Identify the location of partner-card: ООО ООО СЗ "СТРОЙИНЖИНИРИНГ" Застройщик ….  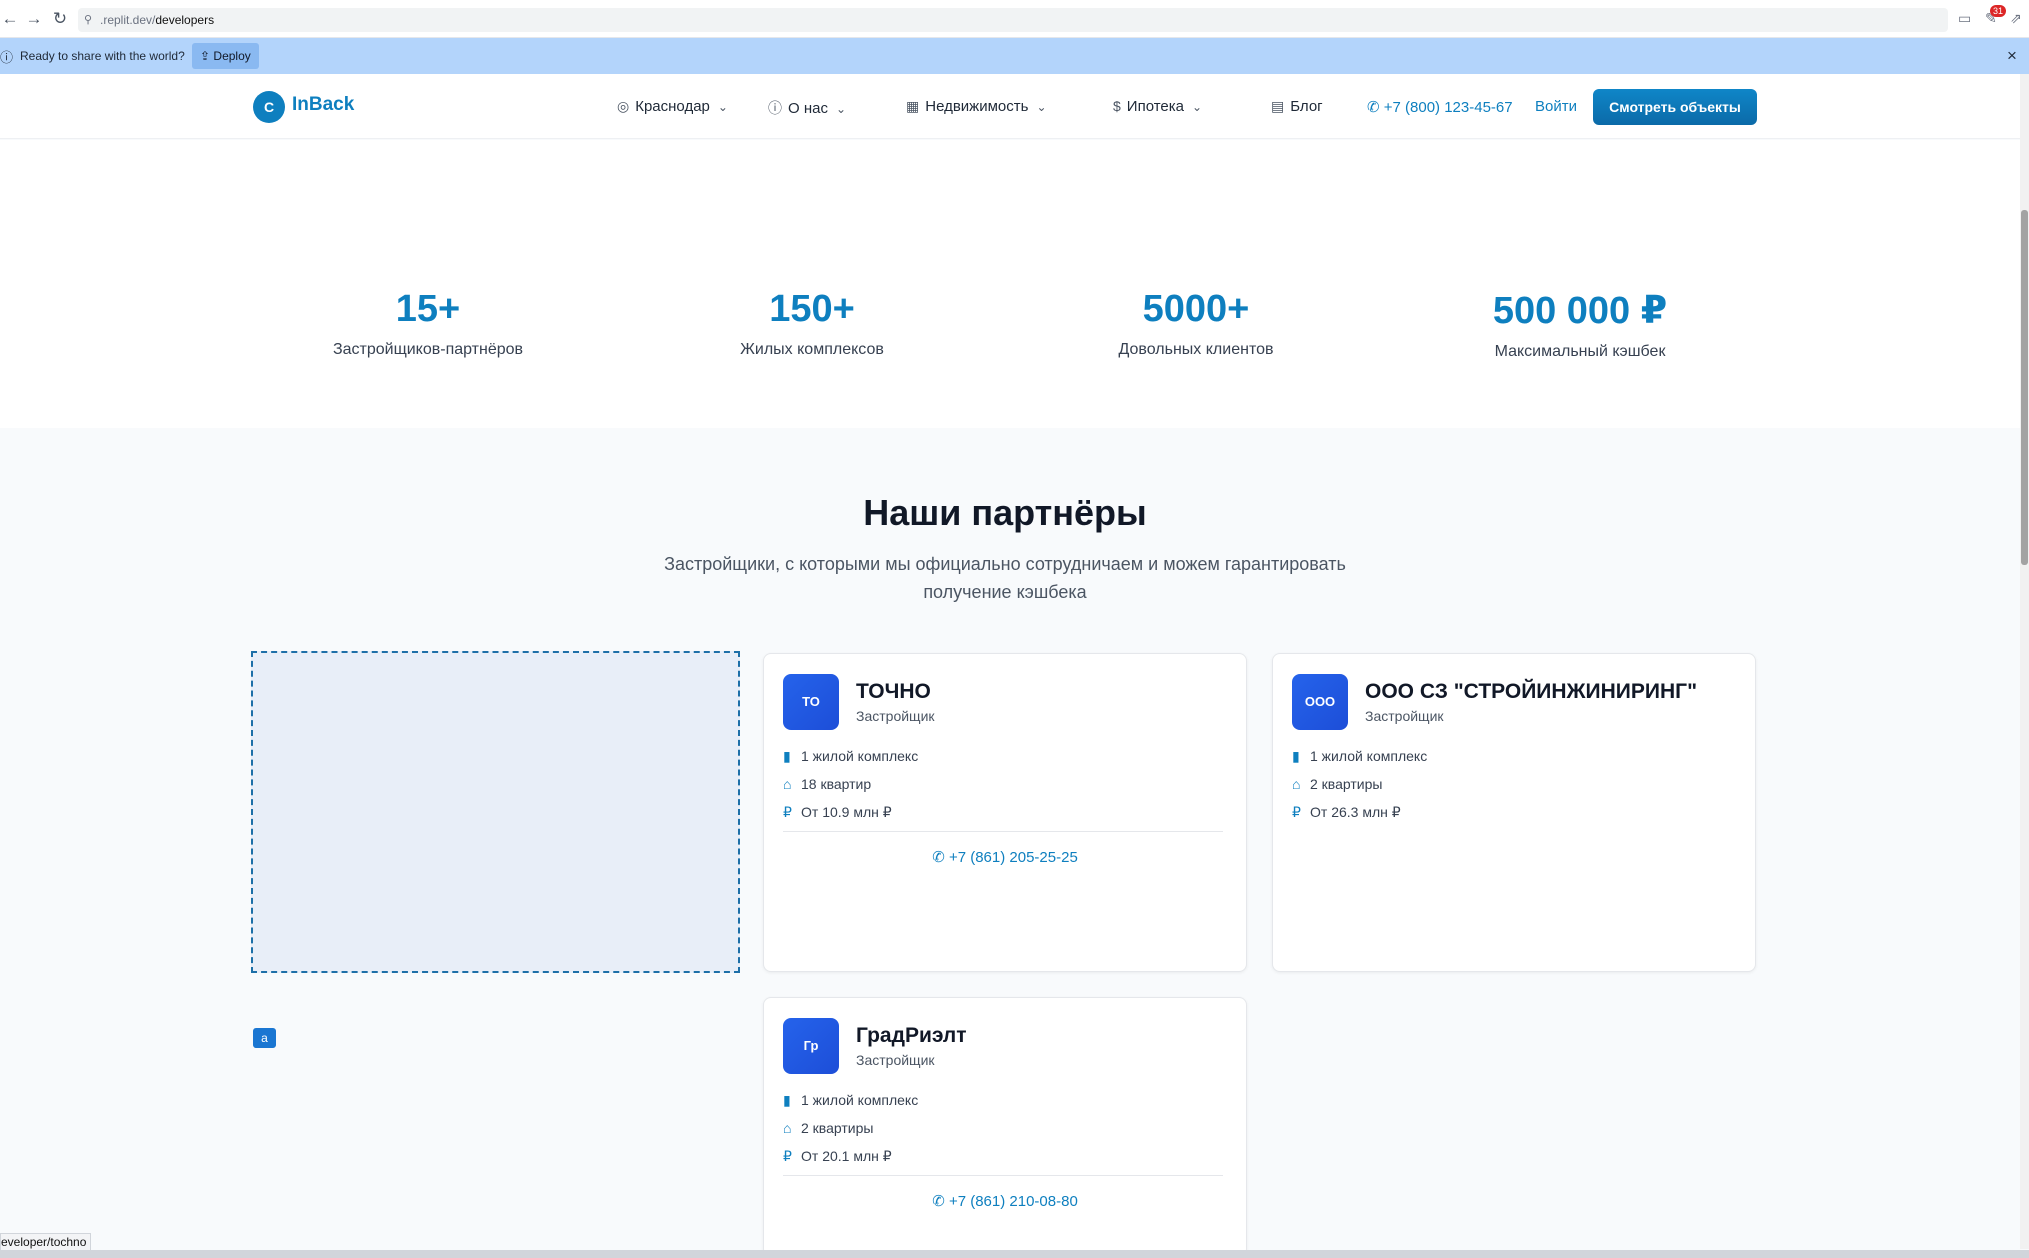
(1514, 812).